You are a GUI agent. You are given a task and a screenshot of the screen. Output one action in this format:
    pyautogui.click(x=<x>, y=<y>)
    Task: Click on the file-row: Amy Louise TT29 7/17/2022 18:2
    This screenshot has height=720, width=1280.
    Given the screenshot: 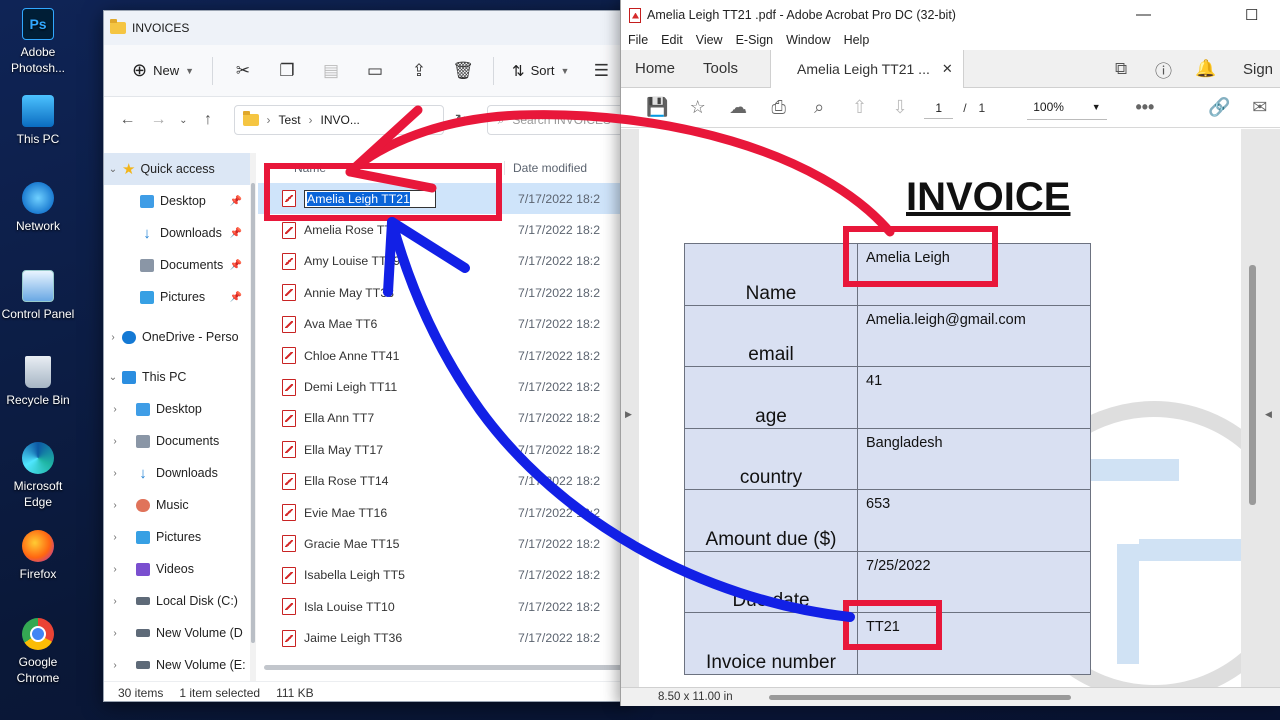 What is the action you would take?
    pyautogui.click(x=445, y=261)
    